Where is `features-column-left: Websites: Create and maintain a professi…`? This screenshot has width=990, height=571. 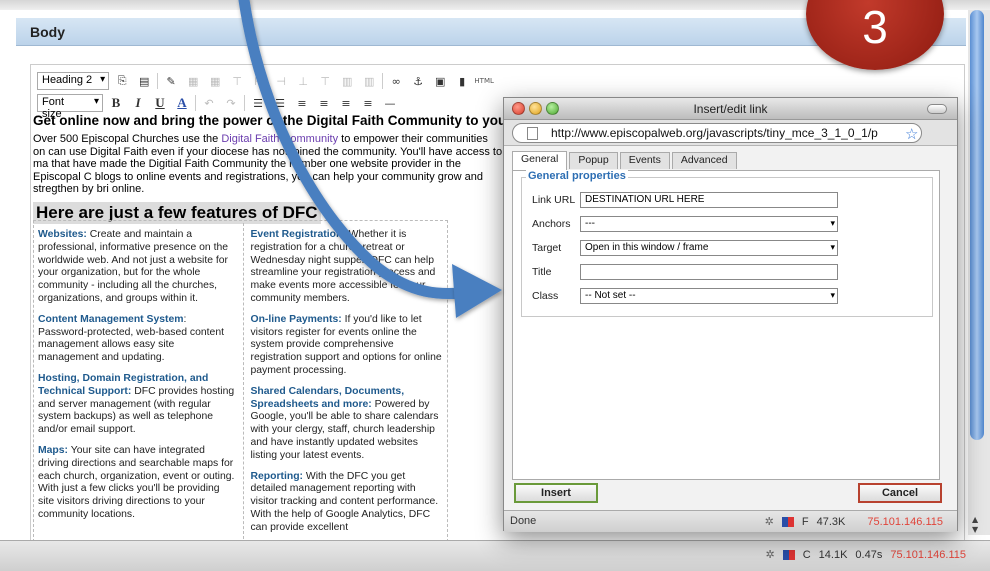
features-column-left: Websites: Create and maintain a professi… is located at coordinates (137, 381).